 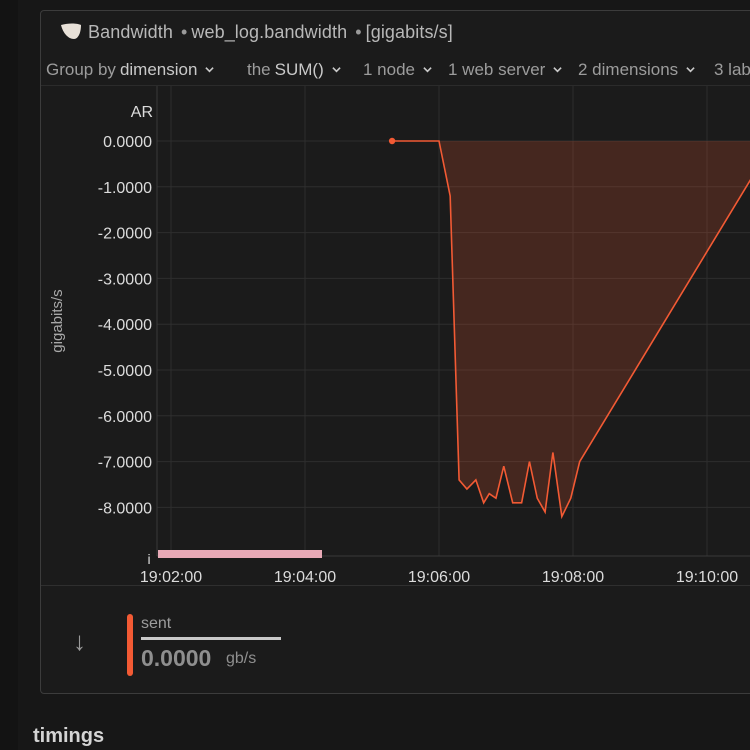 I want to click on series-start-point, so click(x=392, y=141).